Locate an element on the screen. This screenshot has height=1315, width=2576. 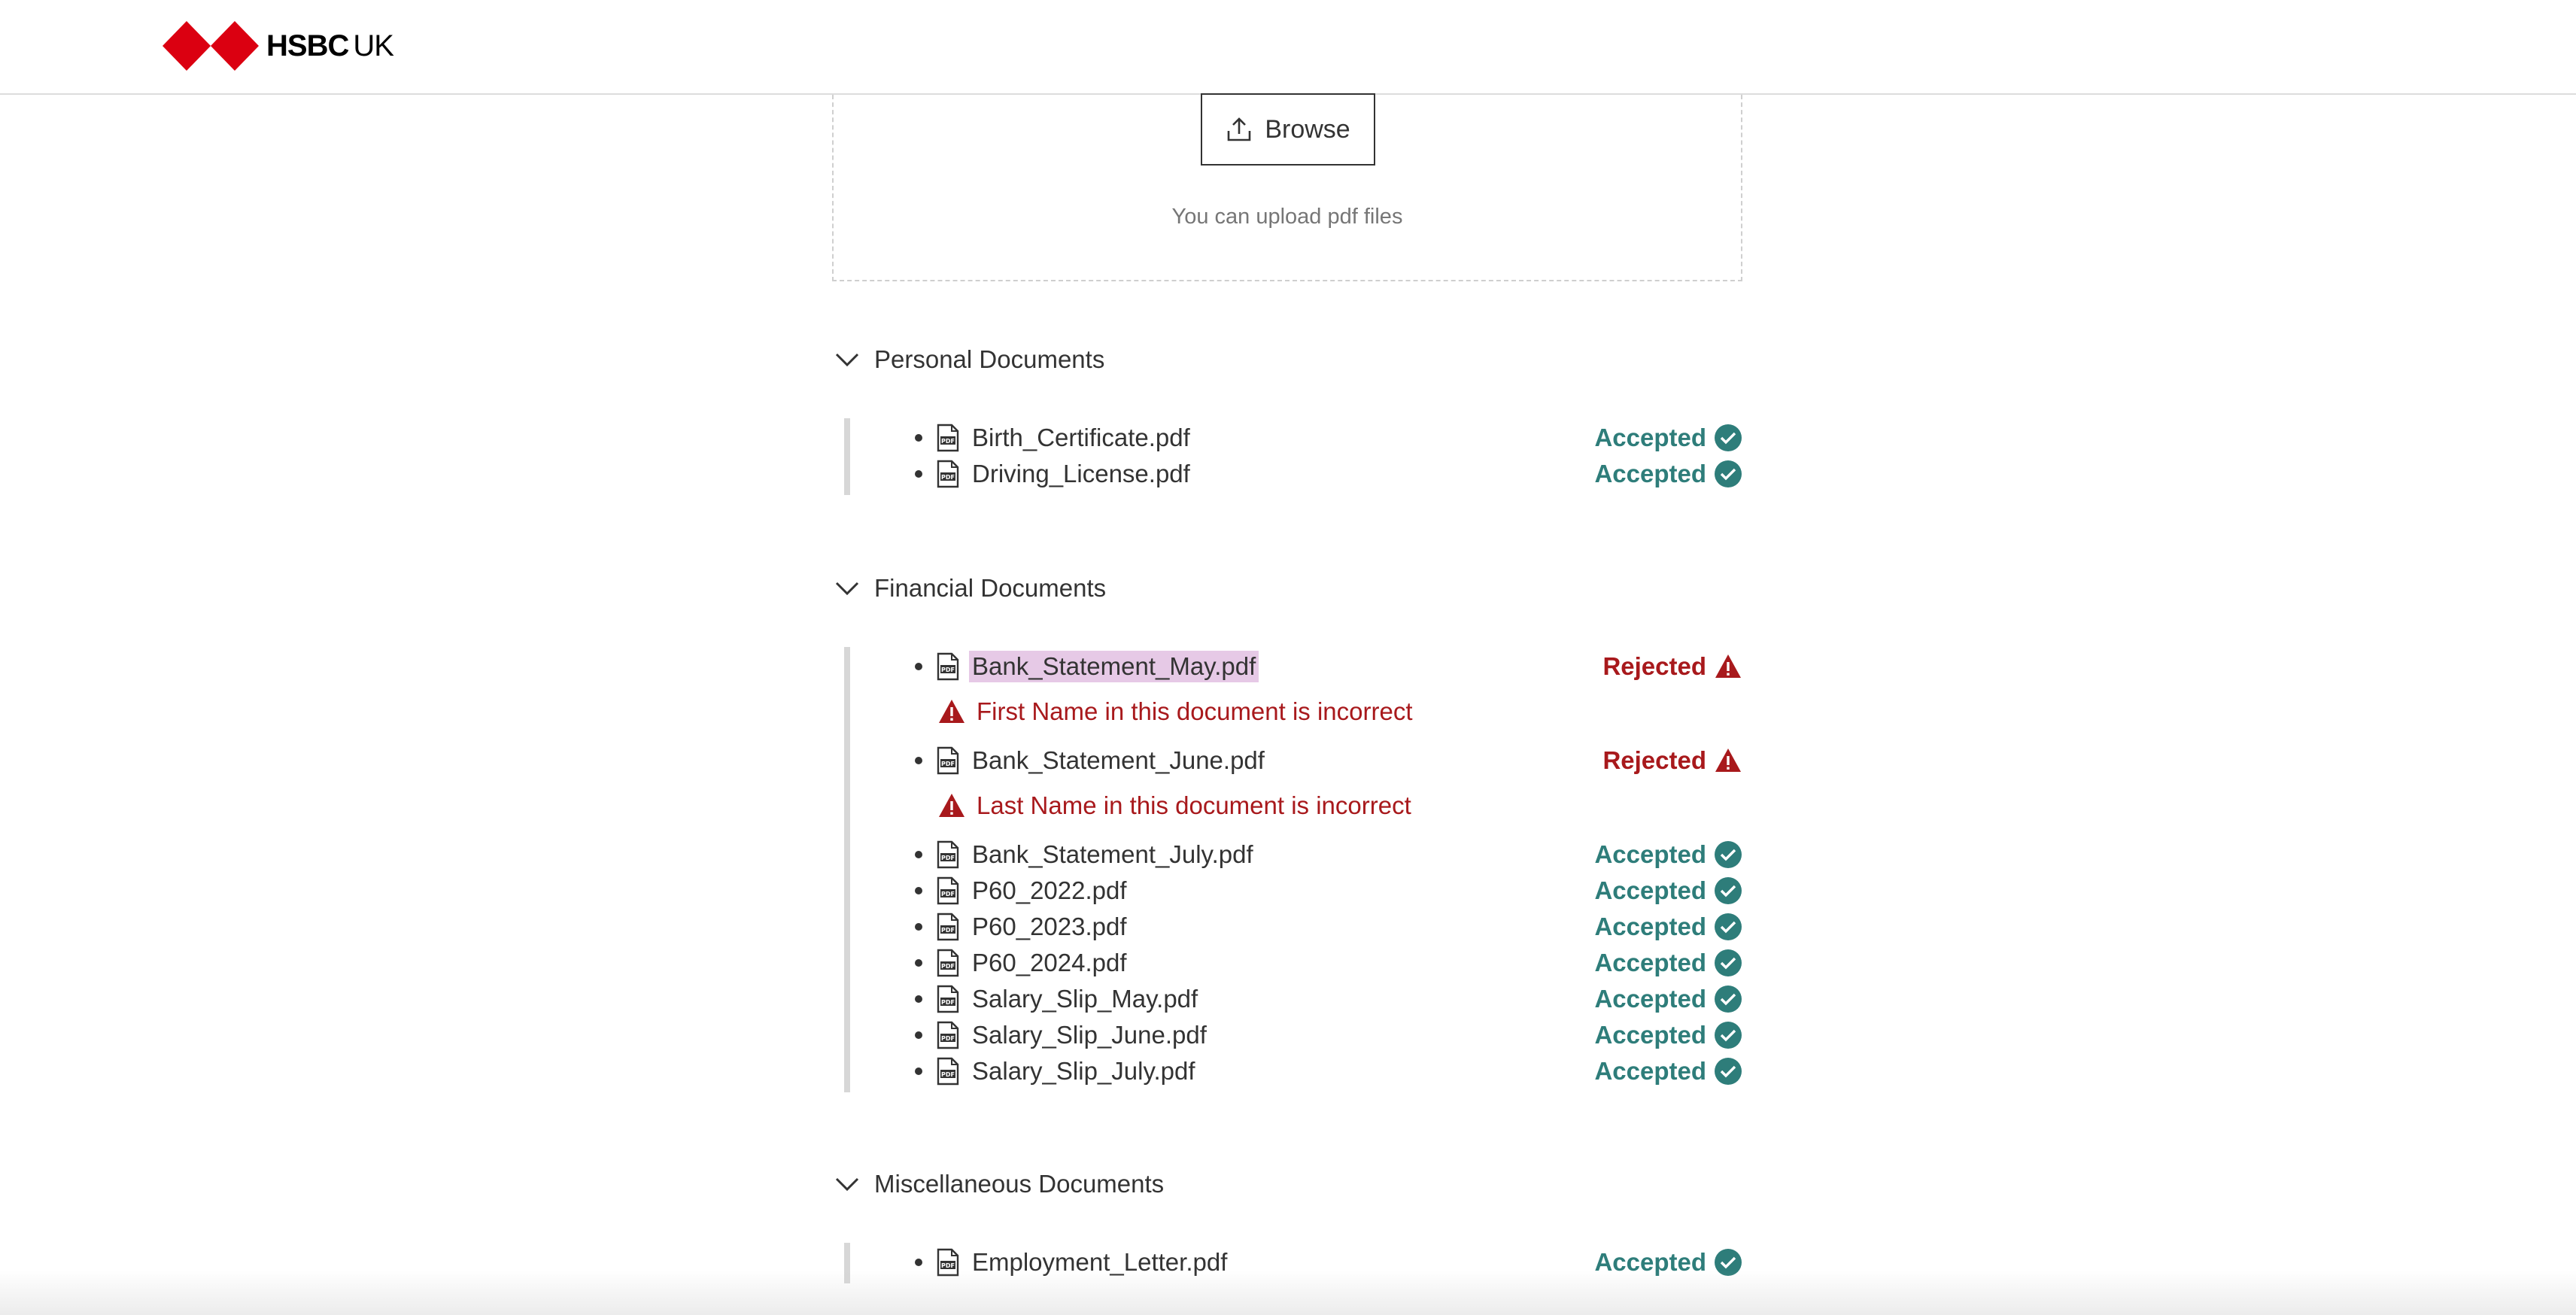
section-toggle: Personal Documents is located at coordinates (968, 360).